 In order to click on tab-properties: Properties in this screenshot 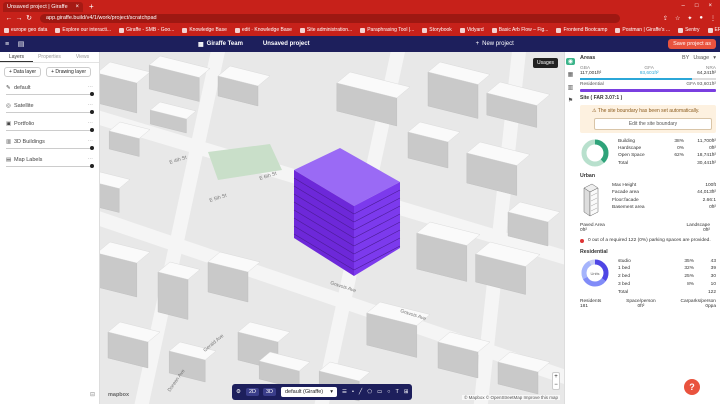, I will do `click(49, 57)`.